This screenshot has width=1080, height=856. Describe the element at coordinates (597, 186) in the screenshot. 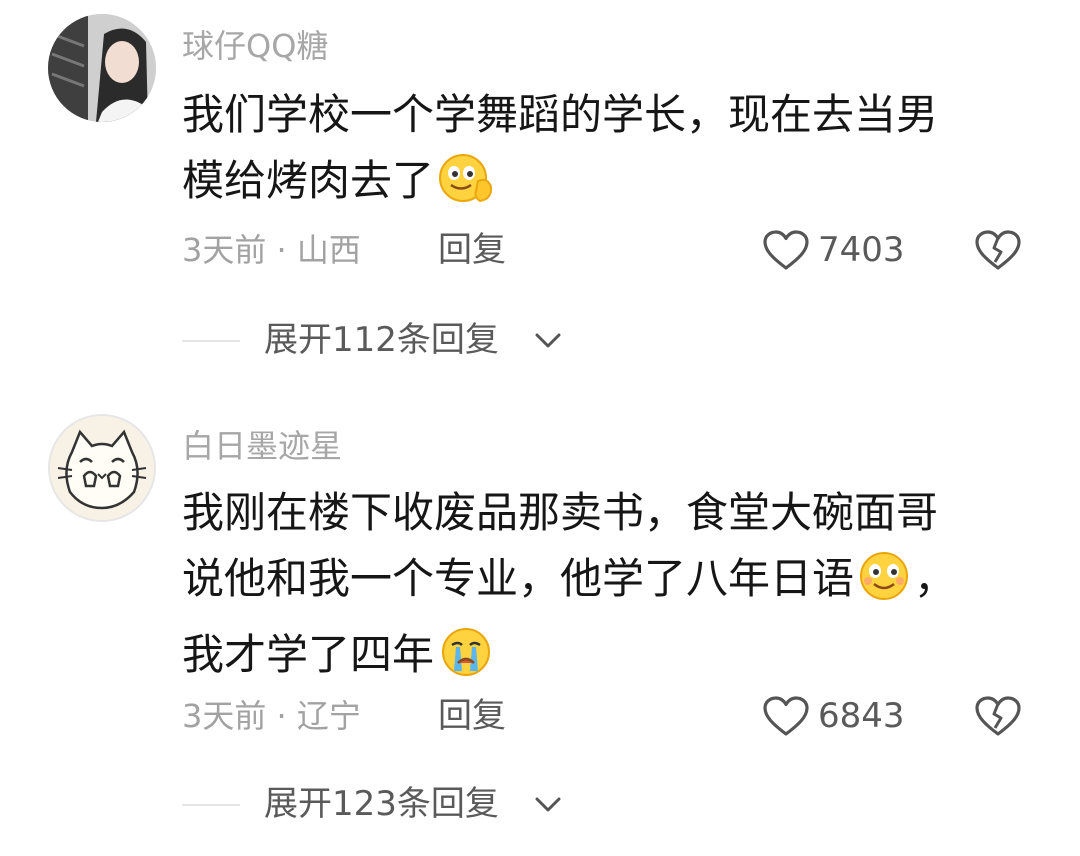

I see `comment-line-wrapper: 模给烤肉去了` at that location.